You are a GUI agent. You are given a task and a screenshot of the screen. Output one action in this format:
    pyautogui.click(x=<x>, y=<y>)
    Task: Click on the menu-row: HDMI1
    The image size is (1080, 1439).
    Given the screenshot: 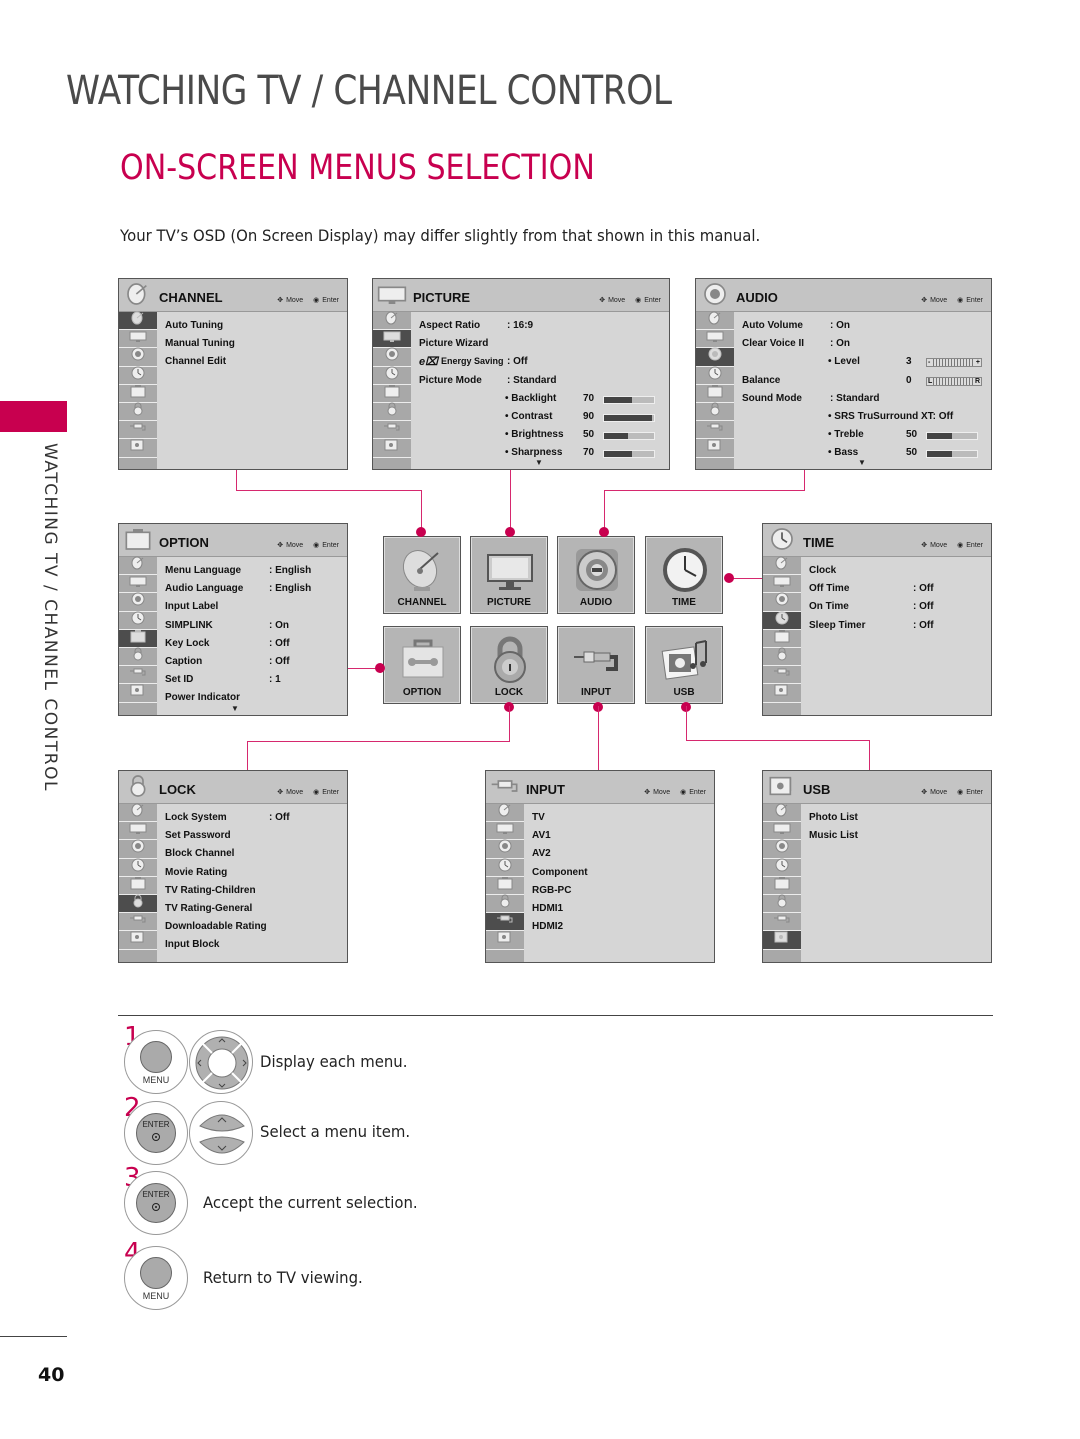 What is the action you would take?
    pyautogui.click(x=621, y=909)
    